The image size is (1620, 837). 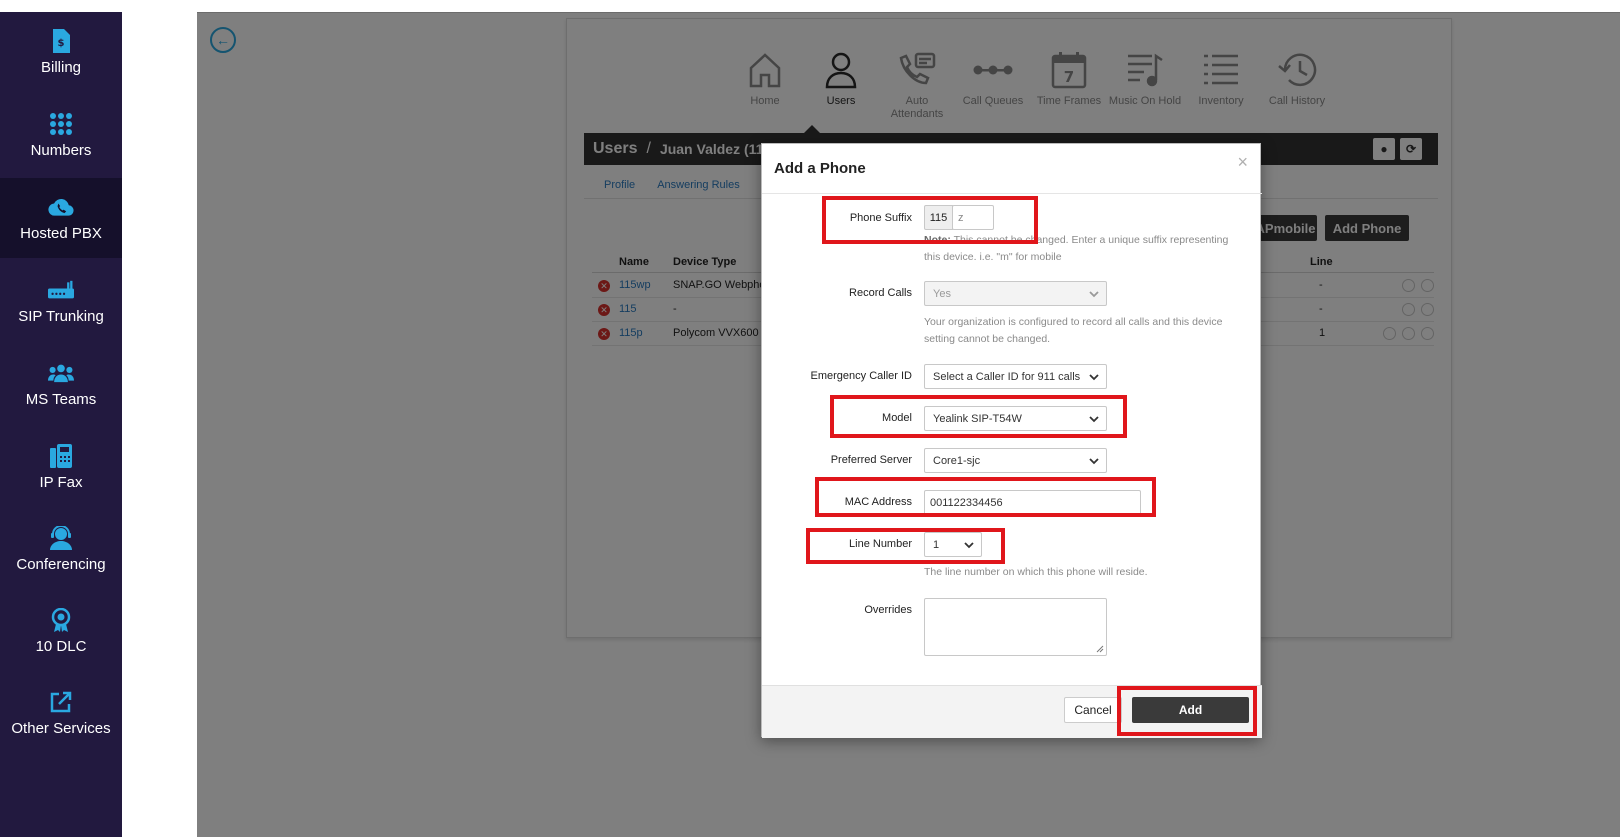 I want to click on note-label: Note:, so click(x=937, y=240).